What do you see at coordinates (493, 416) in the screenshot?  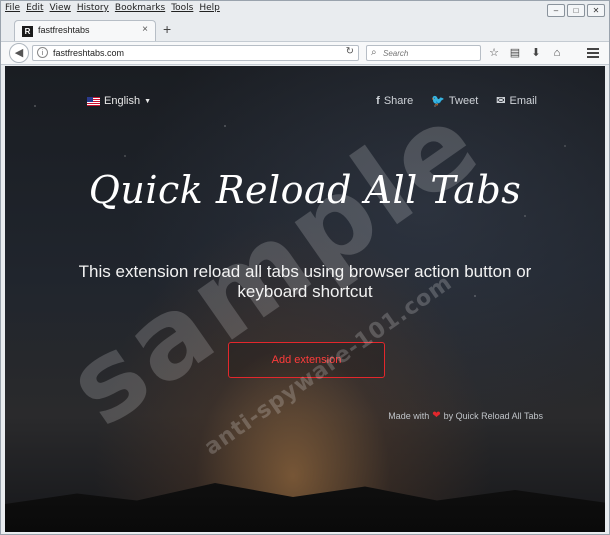 I see `by-label: by Quick Reload All Tabs` at bounding box center [493, 416].